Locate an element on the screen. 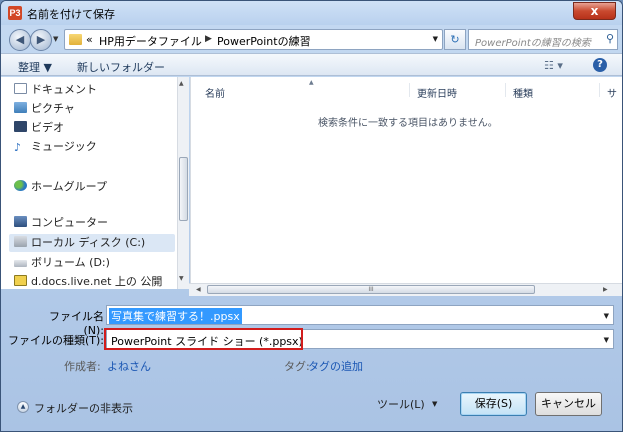 Image resolution: width=623 pixels, height=432 pixels. document-icon is located at coordinates (20, 88).